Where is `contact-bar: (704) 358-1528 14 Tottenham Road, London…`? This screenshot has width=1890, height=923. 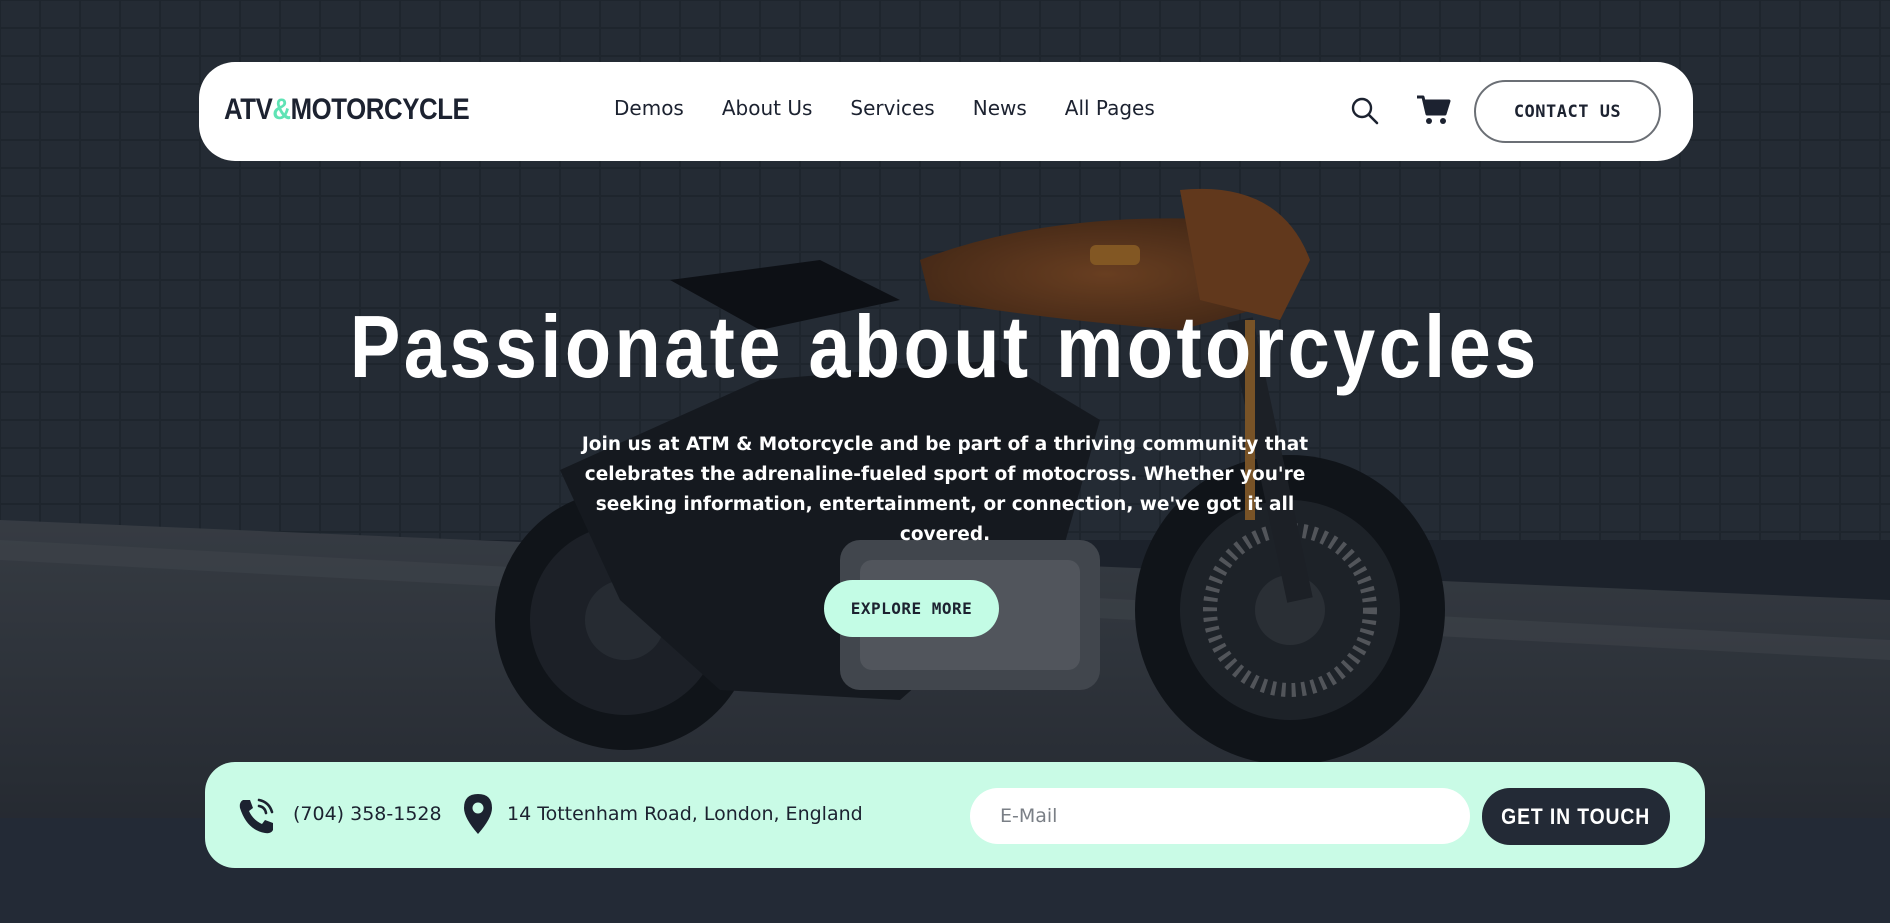 contact-bar: (704) 358-1528 14 Tottenham Road, London… is located at coordinates (955, 815).